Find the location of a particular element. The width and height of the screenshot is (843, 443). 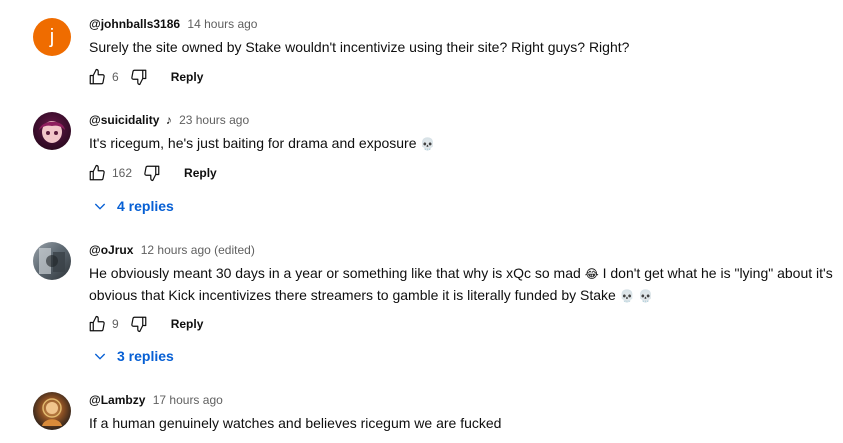

comment-author: @Lambzy is located at coordinates (117, 400).